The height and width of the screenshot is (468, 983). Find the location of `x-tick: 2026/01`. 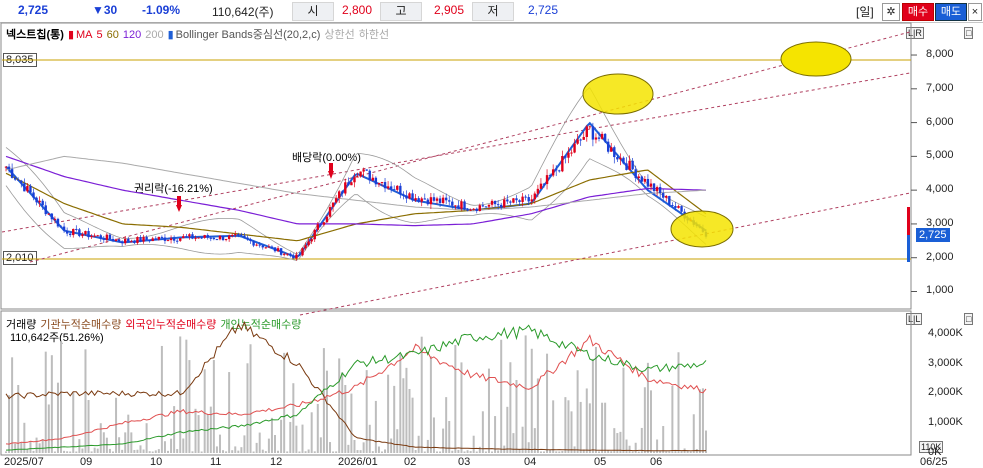

x-tick: 2026/01 is located at coordinates (358, 462).